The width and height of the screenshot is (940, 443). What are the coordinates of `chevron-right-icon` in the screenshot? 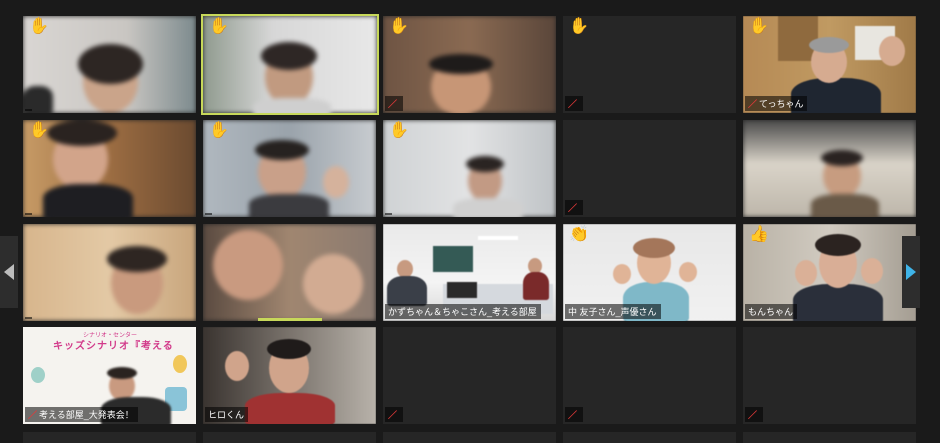 It's located at (911, 272).